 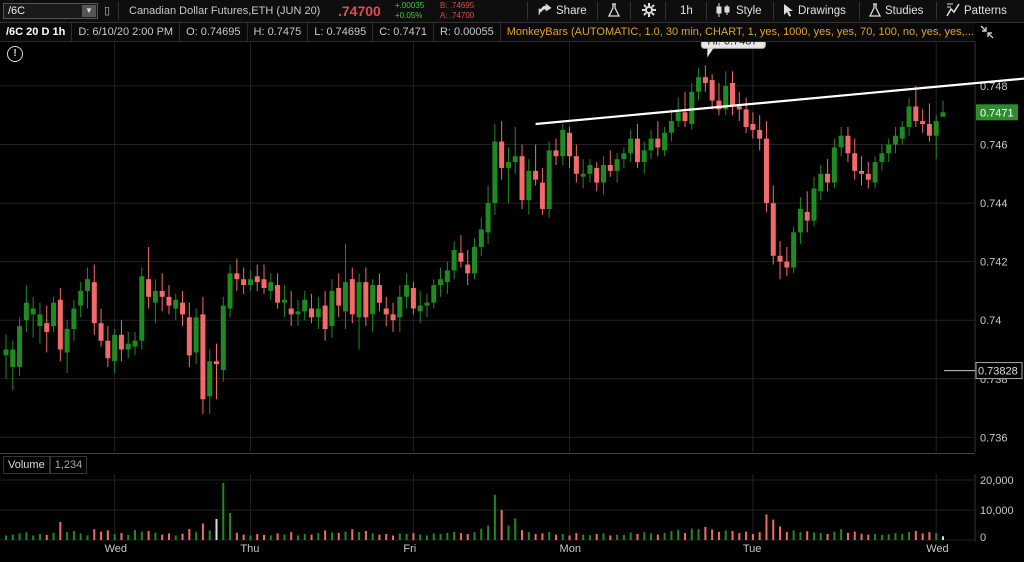 I want to click on symbol-settings-icon: ▯, so click(x=107, y=10).